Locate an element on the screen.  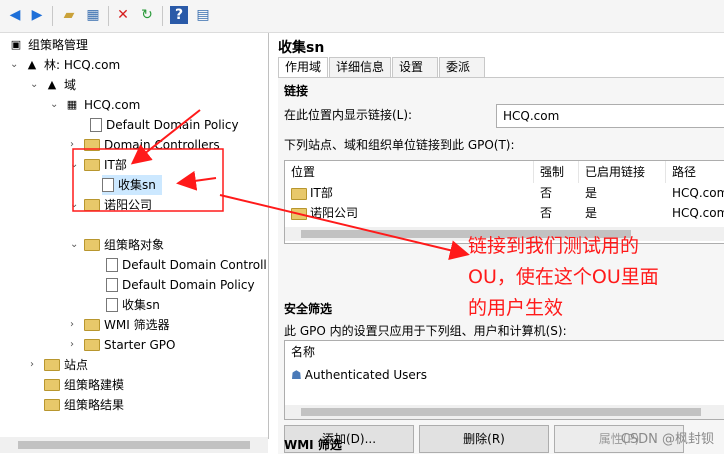
grid-view-icon: ▦ is located at coordinates (93, 15).